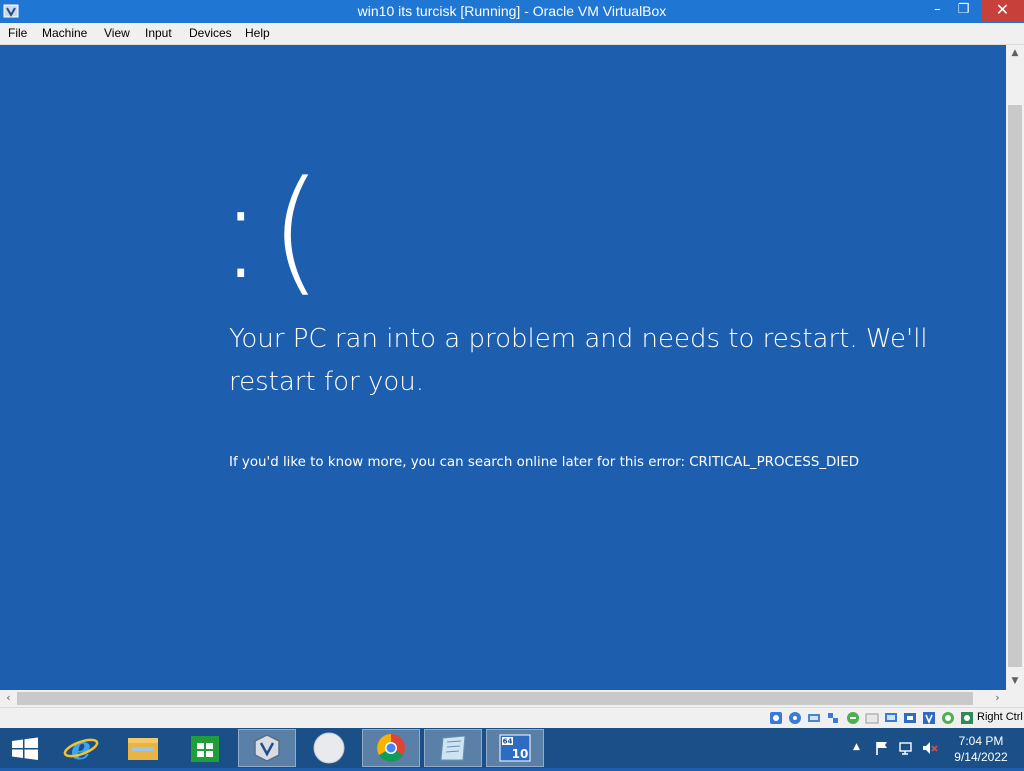  I want to click on taskbar-file-explorer, so click(143, 748).